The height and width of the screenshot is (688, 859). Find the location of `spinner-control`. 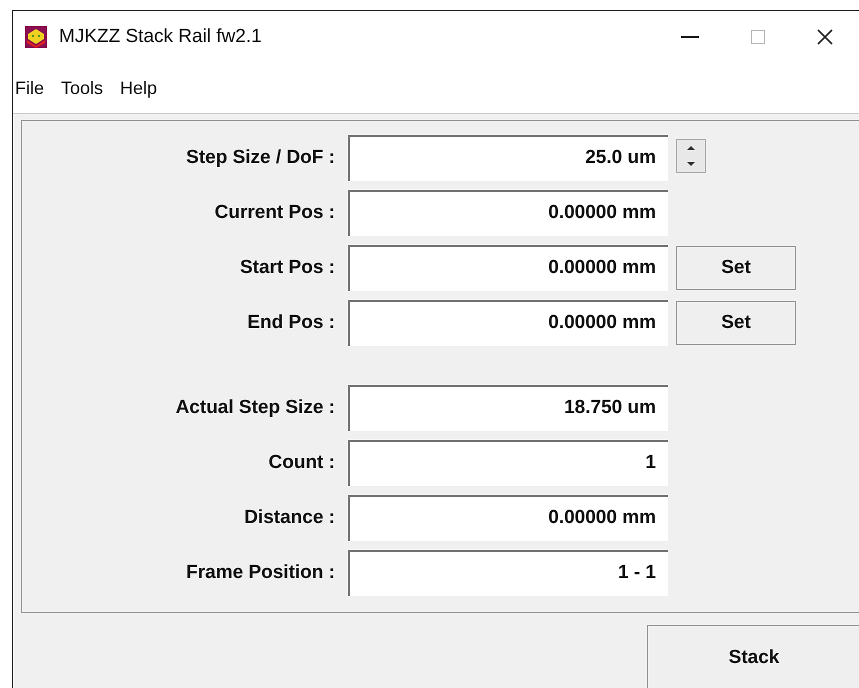

spinner-control is located at coordinates (691, 156).